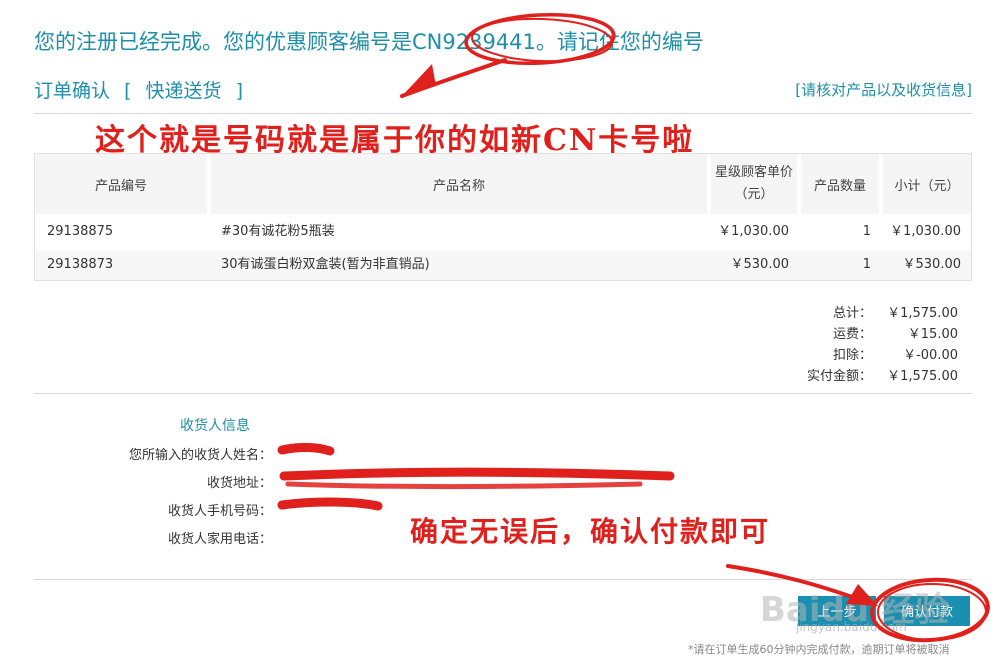 This screenshot has width=1000, height=664. Describe the element at coordinates (369, 42) in the screenshot. I see `registration-notice: 您的注册已经完成。您的优惠顾客编号是CN9239441。请记住您的编号` at that location.